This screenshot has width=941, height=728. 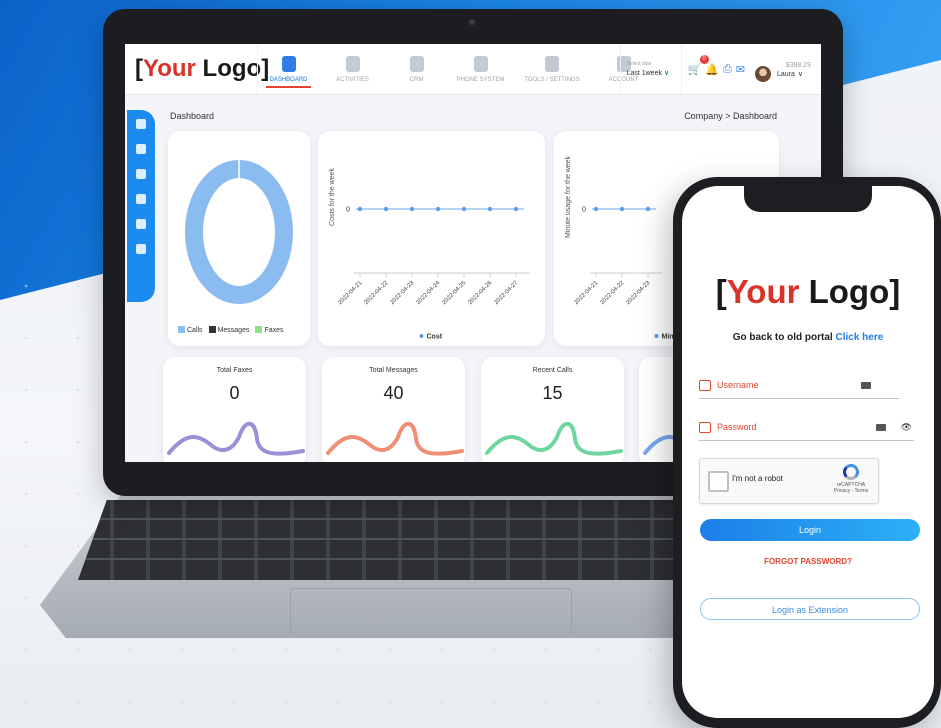 What do you see at coordinates (808, 199) in the screenshot?
I see `phone-notch` at bounding box center [808, 199].